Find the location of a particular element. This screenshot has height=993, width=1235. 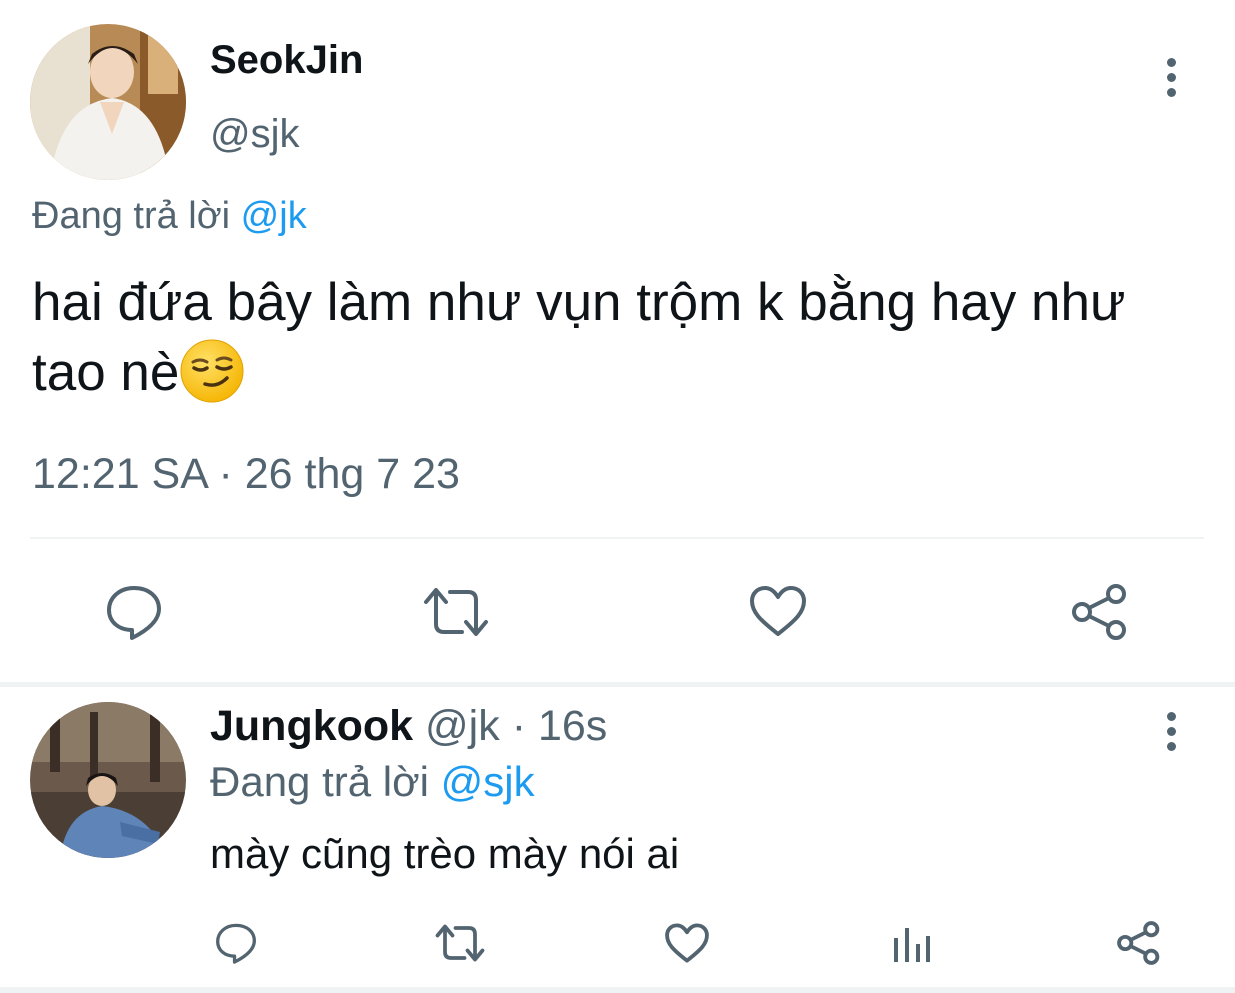

avatar-jungkook is located at coordinates (108, 780).